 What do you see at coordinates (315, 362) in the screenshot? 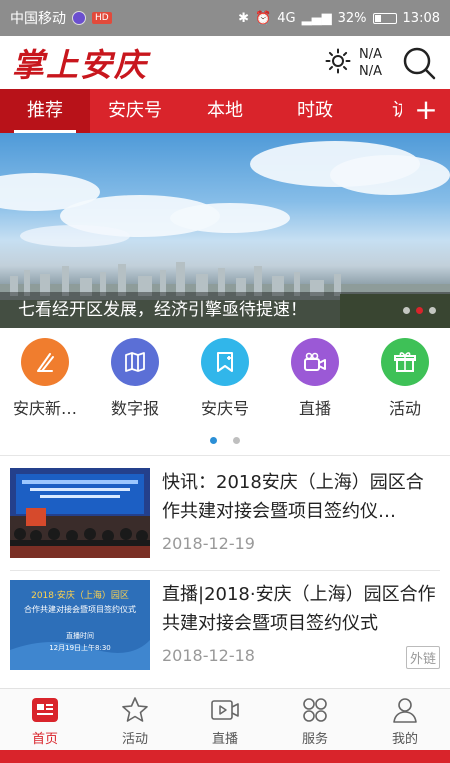
I see `video-camera-icon` at bounding box center [315, 362].